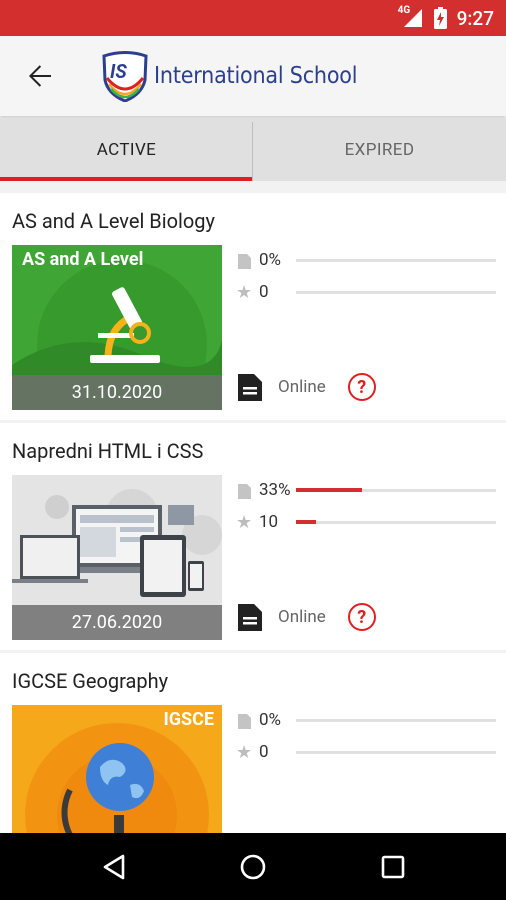 Image resolution: width=506 pixels, height=900 pixels. I want to click on course-date: 27.06.2020, so click(117, 622).